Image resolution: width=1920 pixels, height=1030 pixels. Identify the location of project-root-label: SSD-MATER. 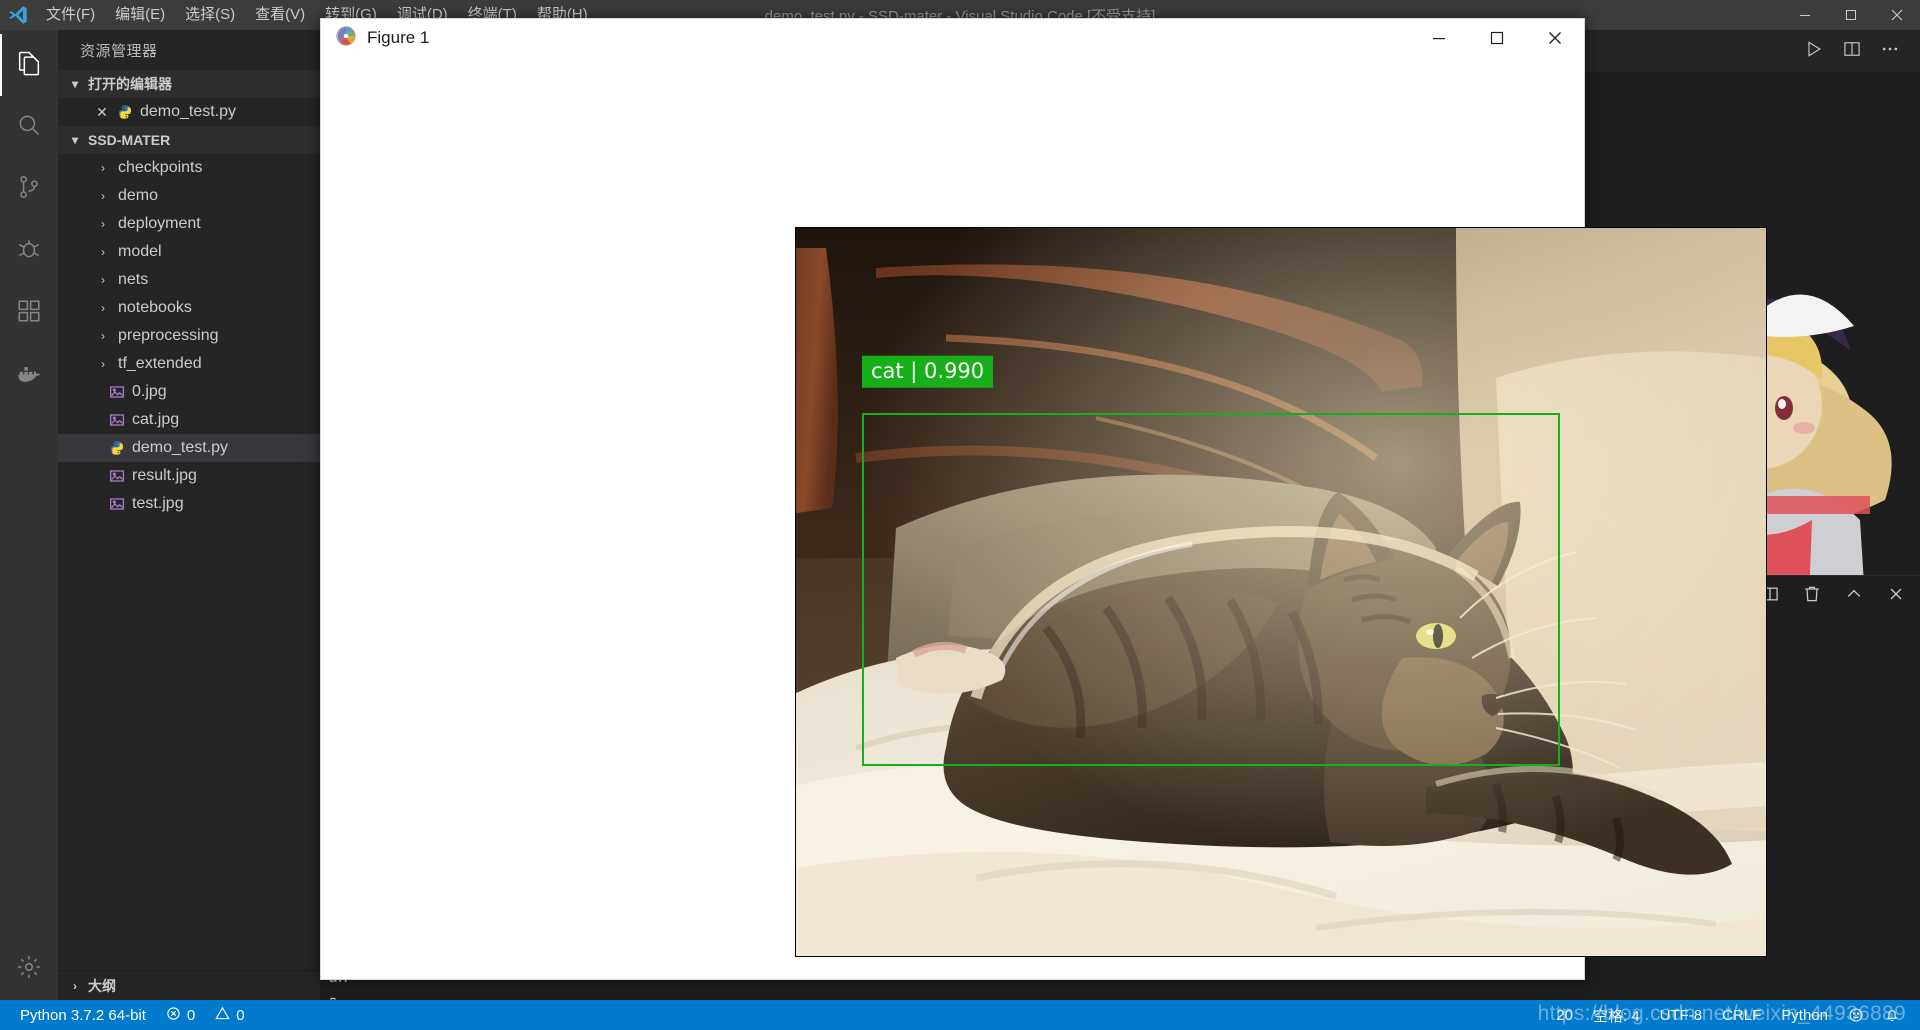
(129, 140).